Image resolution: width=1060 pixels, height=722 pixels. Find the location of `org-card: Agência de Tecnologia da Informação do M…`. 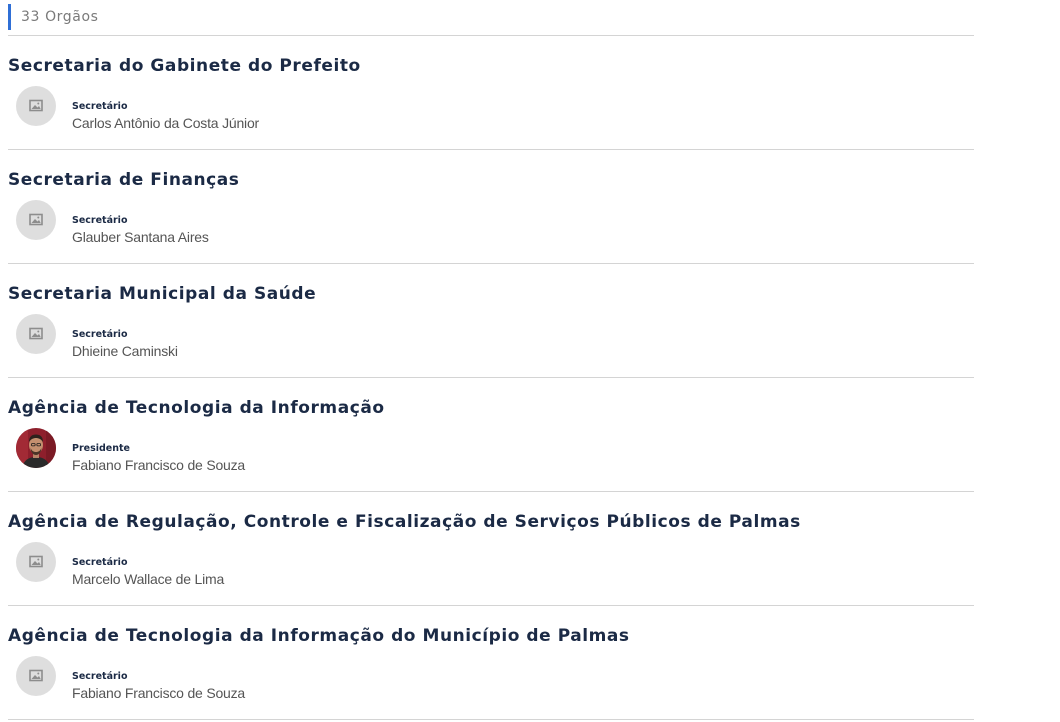

org-card: Agência de Tecnologia da Informação do M… is located at coordinates (491, 663).